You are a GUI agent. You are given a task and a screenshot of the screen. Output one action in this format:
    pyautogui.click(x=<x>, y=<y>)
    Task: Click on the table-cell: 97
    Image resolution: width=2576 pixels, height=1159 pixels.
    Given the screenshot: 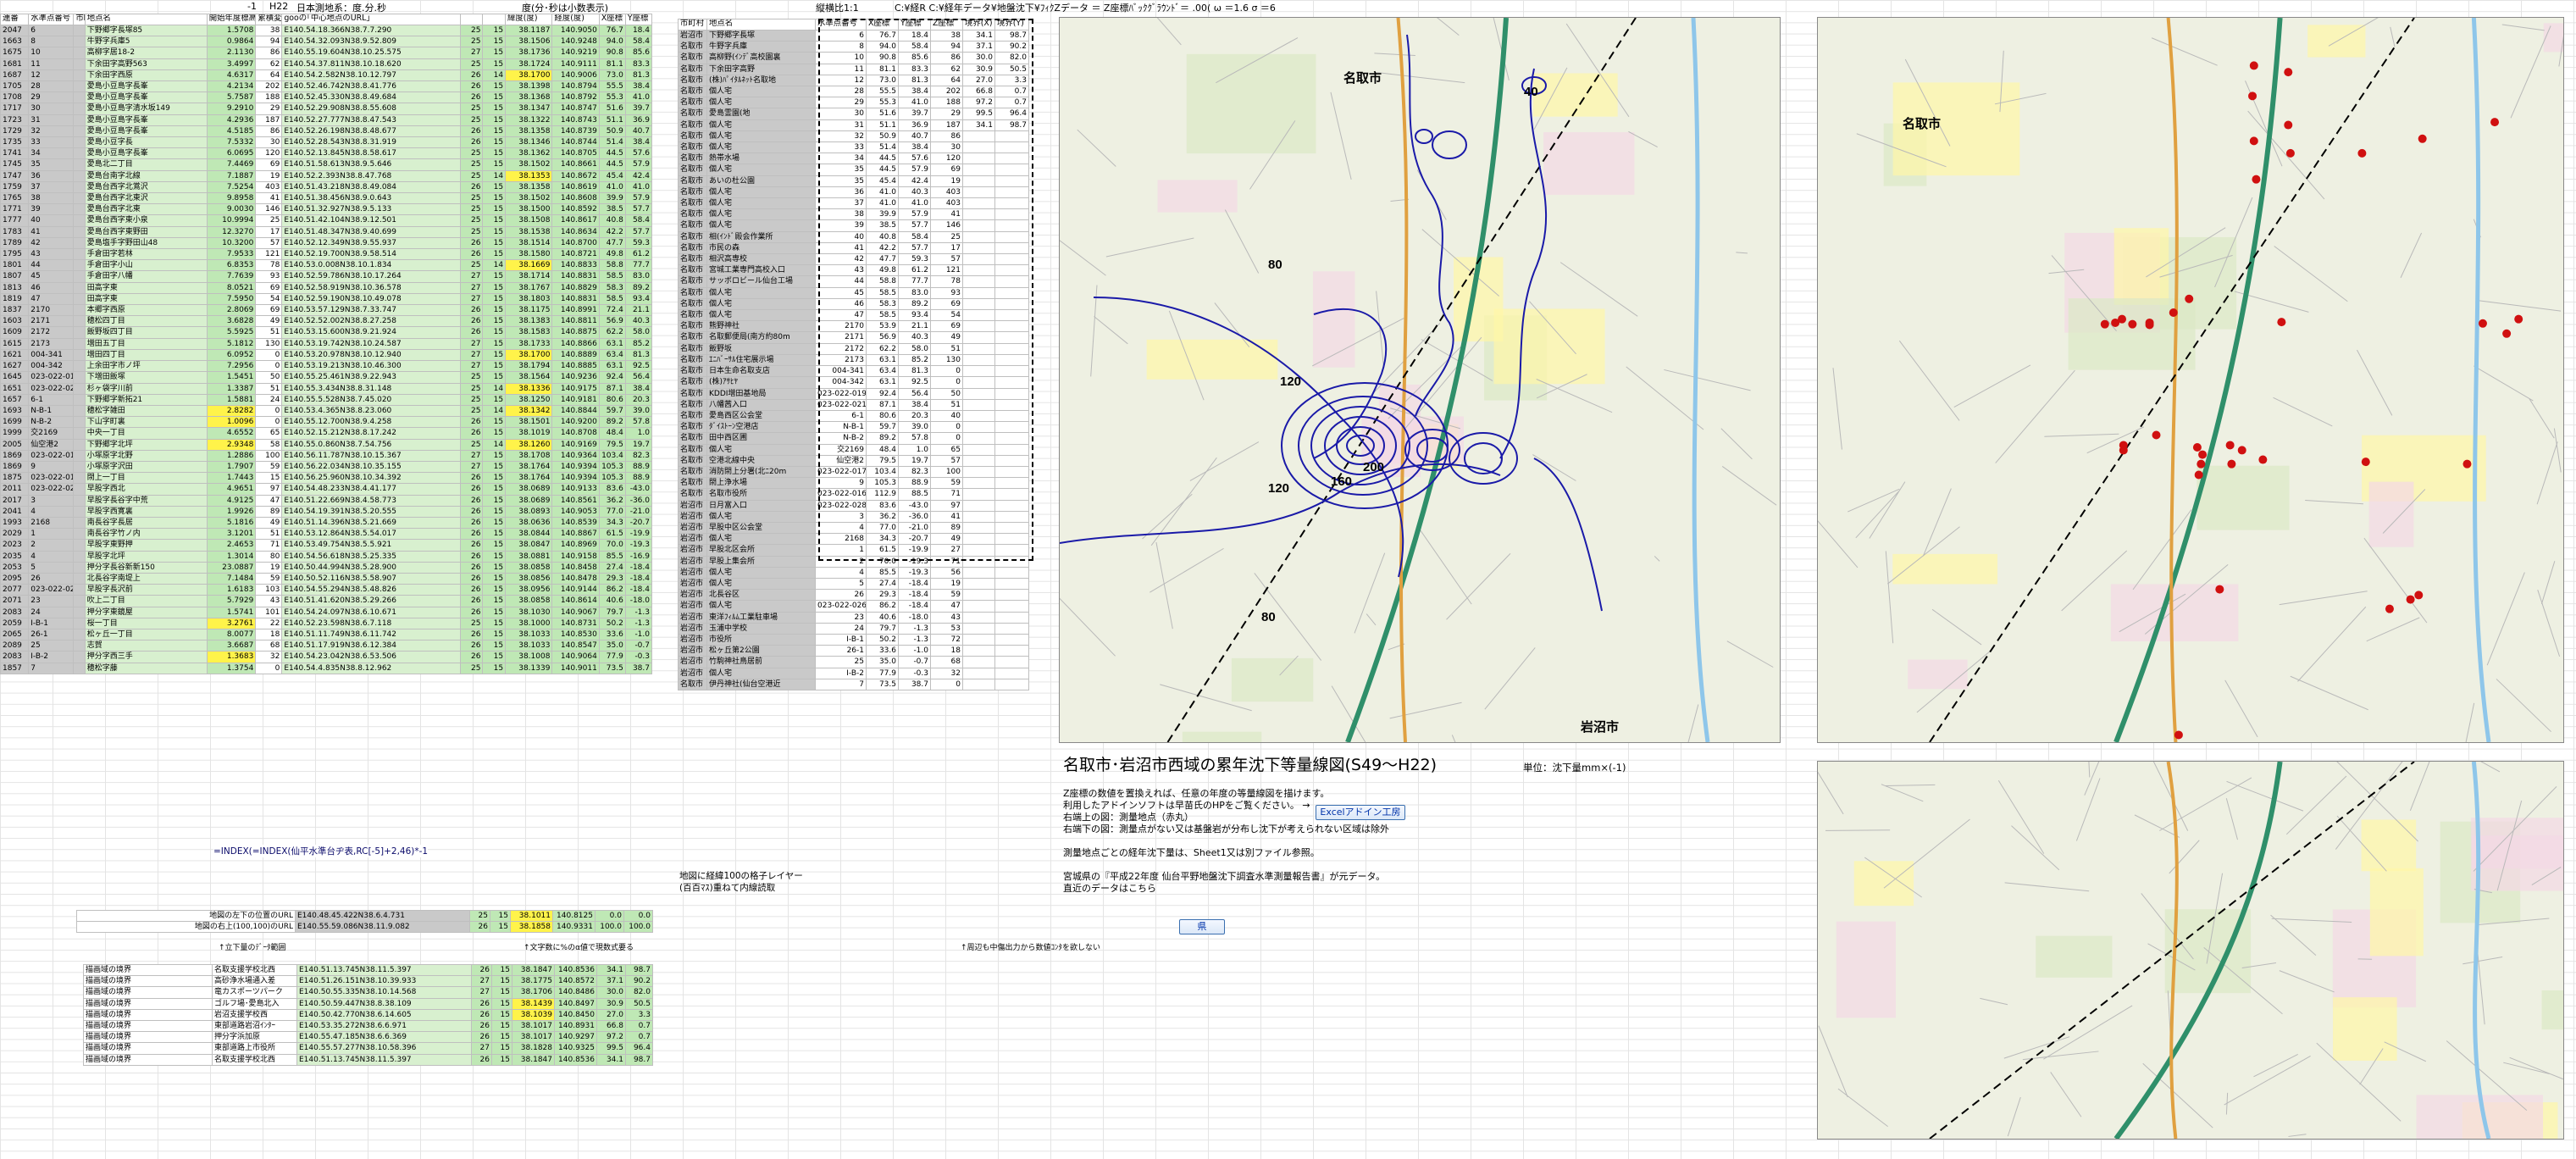 What is the action you would take?
    pyautogui.click(x=269, y=489)
    